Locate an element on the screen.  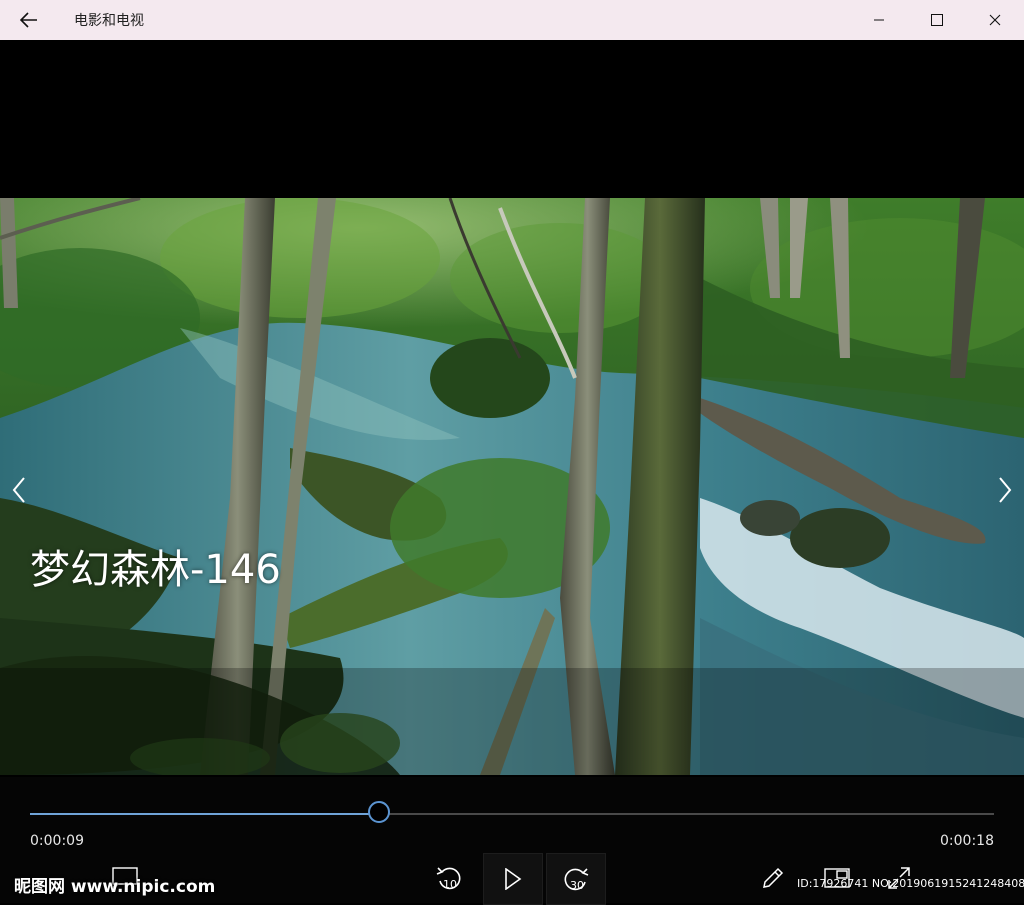
watermark-left: 昵图网 www.nipic.com is located at coordinates (115, 887).